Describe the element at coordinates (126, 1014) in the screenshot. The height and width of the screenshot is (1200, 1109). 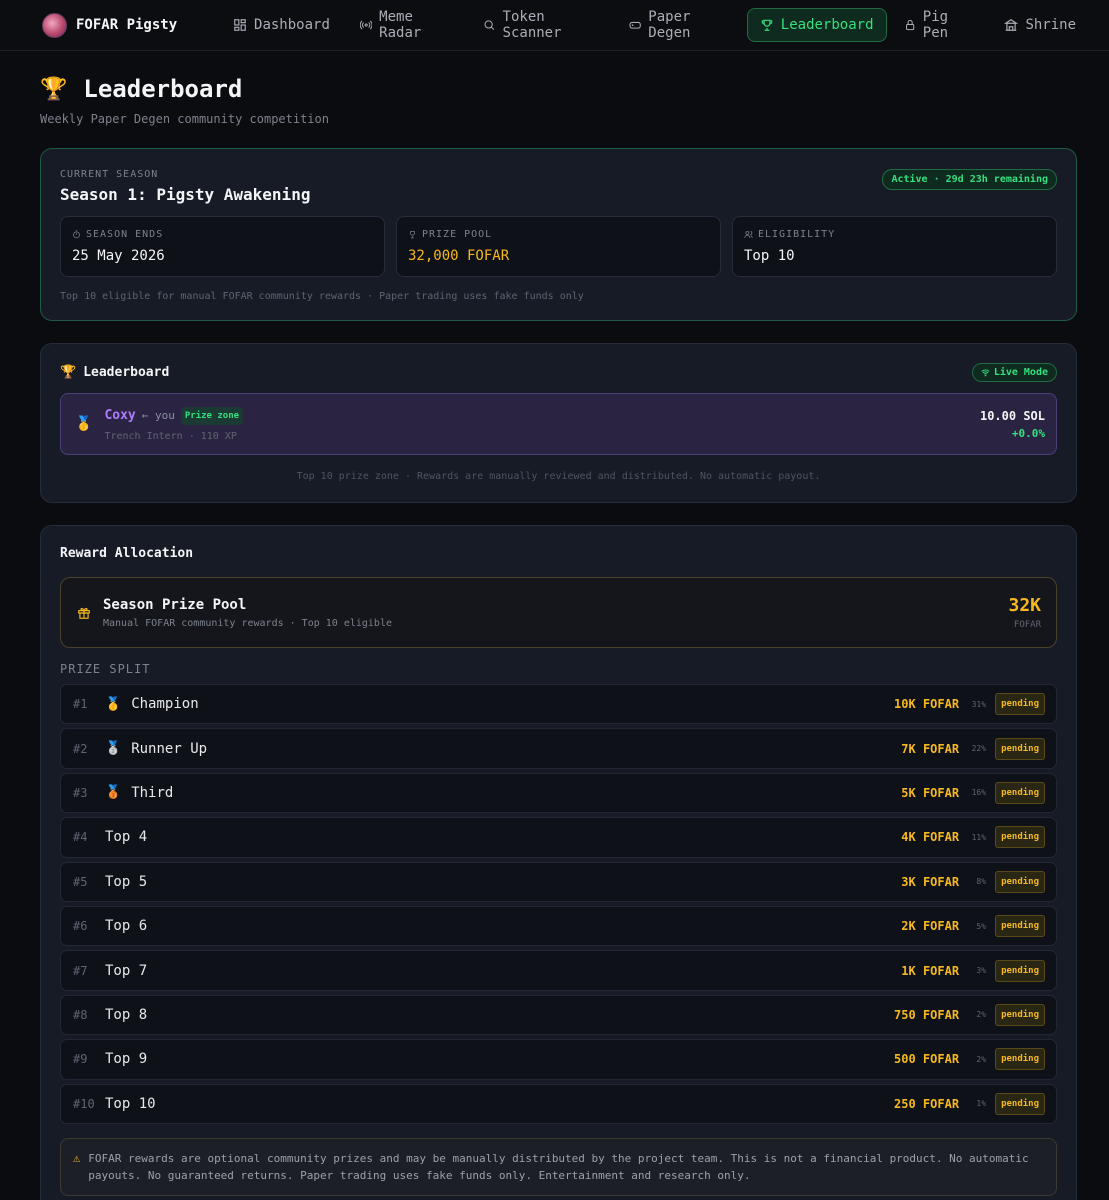
I see `prize-name: Top 8` at that location.